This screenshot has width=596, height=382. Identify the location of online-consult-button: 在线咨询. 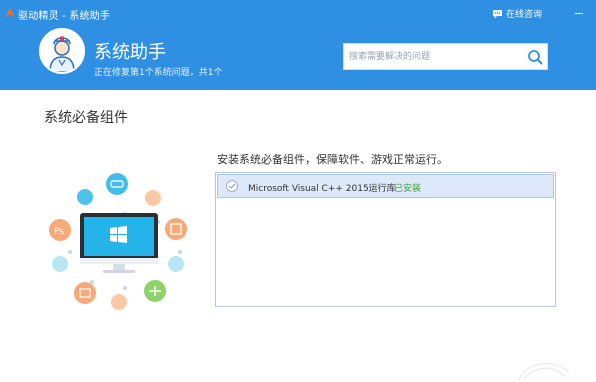
(517, 13).